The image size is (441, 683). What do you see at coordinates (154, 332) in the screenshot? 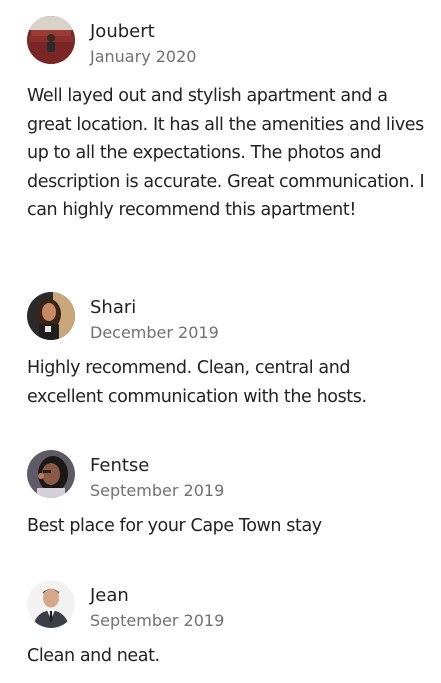
I see `review-date: December 2019` at bounding box center [154, 332].